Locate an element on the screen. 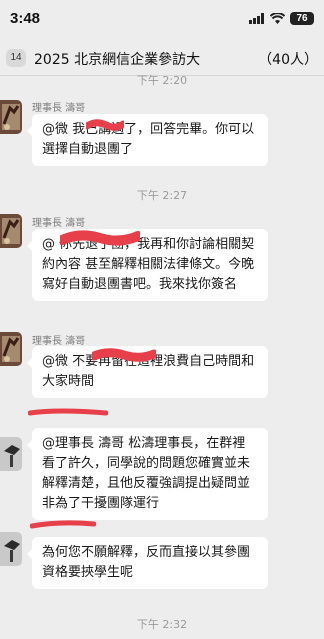 The width and height of the screenshot is (324, 639). message-bubble: @微 我已講過了，回答完畢。你可以選擇自動退團了 is located at coordinates (147, 140).